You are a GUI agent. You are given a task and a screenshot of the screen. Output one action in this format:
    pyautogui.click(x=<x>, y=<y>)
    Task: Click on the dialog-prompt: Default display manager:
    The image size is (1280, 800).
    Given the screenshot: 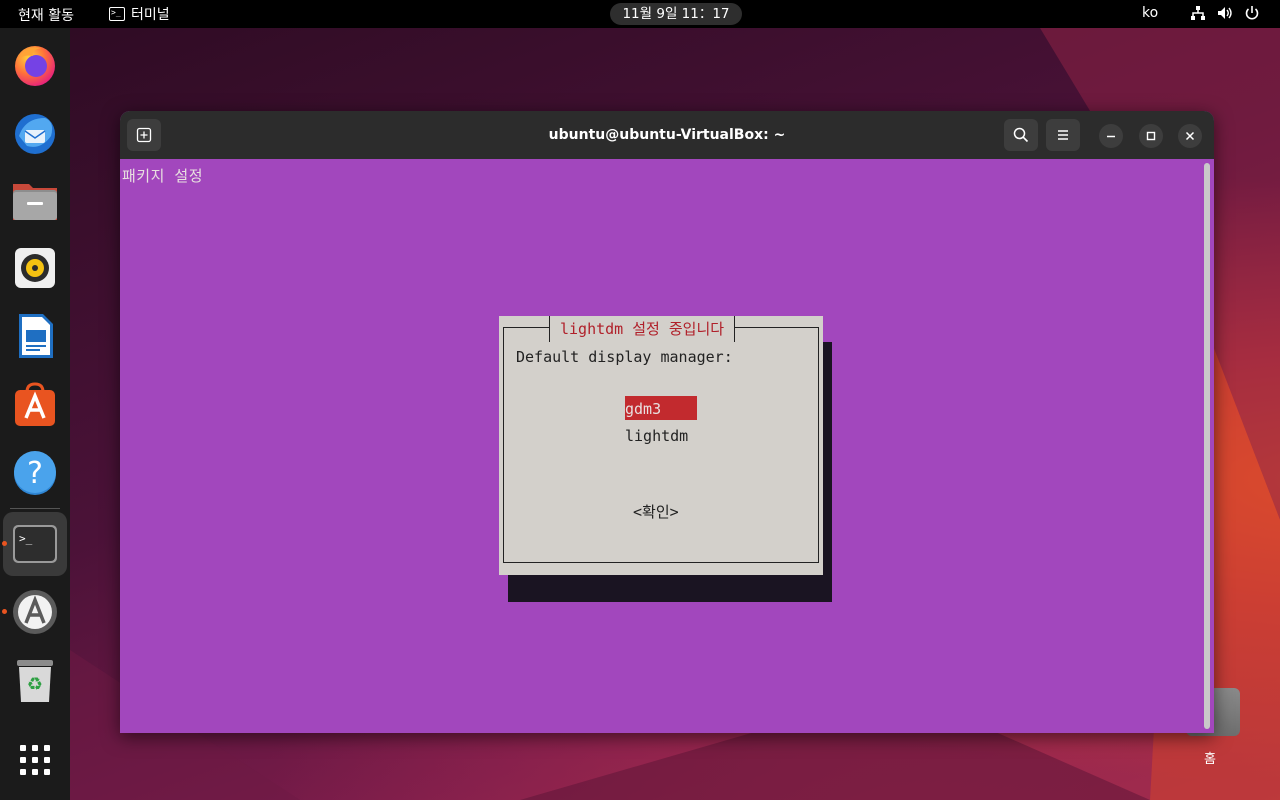 What is the action you would take?
    pyautogui.click(x=624, y=357)
    